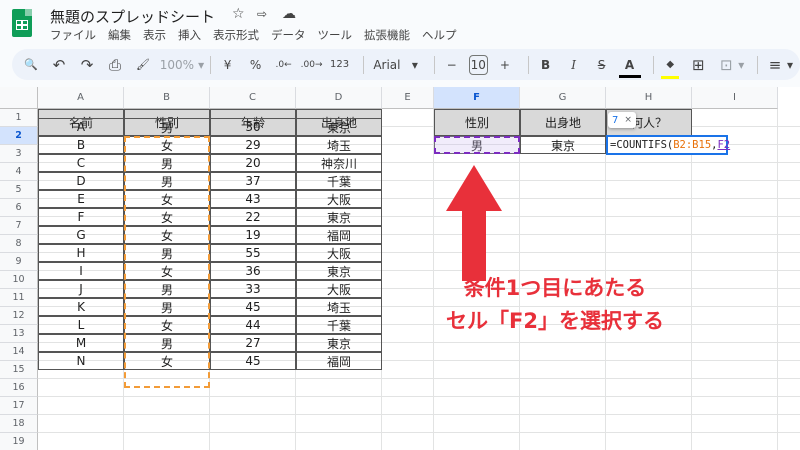  What do you see at coordinates (452, 65) in the screenshot?
I see `decrease-font-size-button: −` at bounding box center [452, 65].